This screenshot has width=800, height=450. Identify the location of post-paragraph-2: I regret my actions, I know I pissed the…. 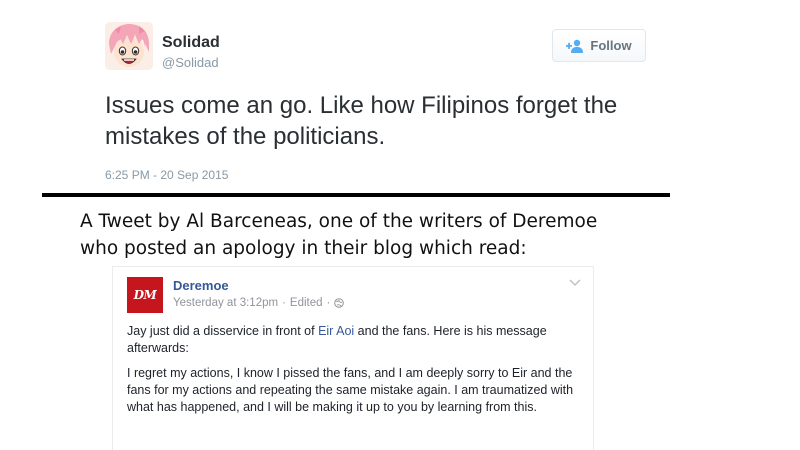
(350, 390).